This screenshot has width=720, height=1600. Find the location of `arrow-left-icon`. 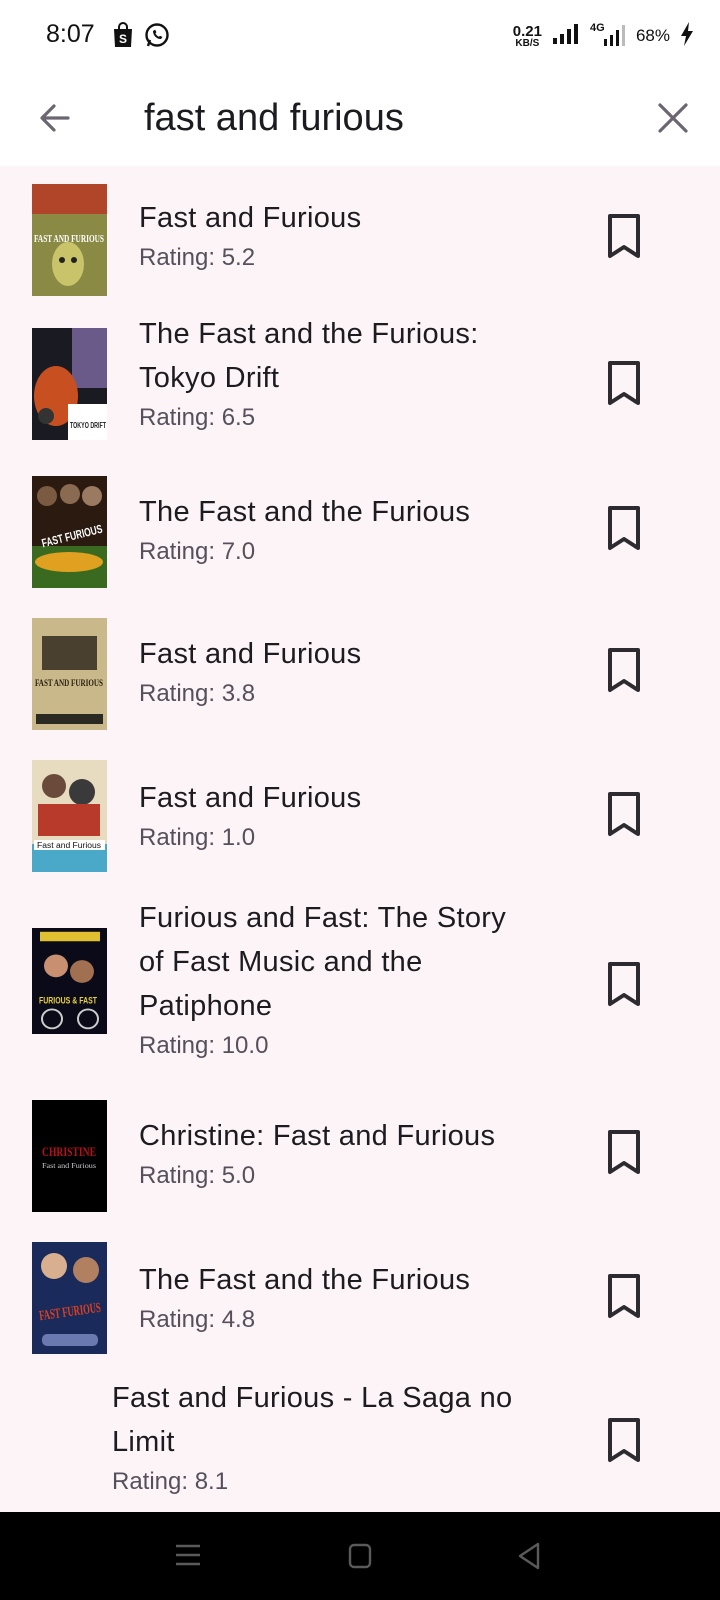

arrow-left-icon is located at coordinates (55, 118).